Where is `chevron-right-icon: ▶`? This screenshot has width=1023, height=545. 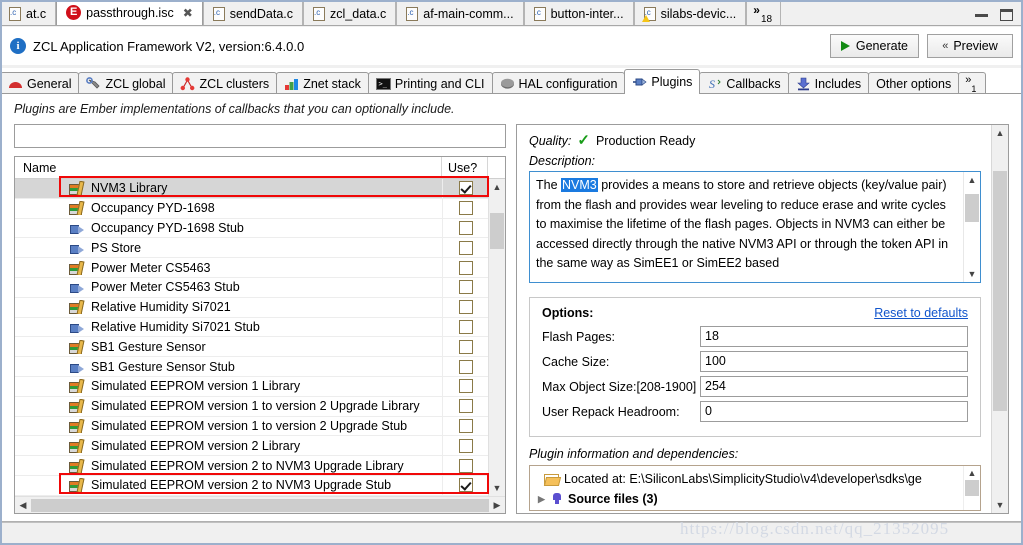 chevron-right-icon: ▶ is located at coordinates (542, 499).